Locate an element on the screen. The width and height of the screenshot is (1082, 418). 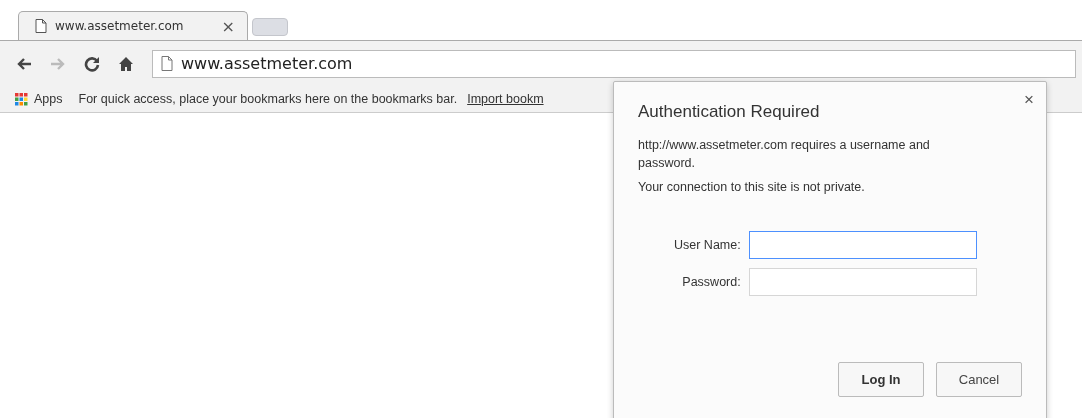
bookmarks-hint: For quick access, place your bookmarks here on the bookmarks bar. is located at coordinates (268, 99).